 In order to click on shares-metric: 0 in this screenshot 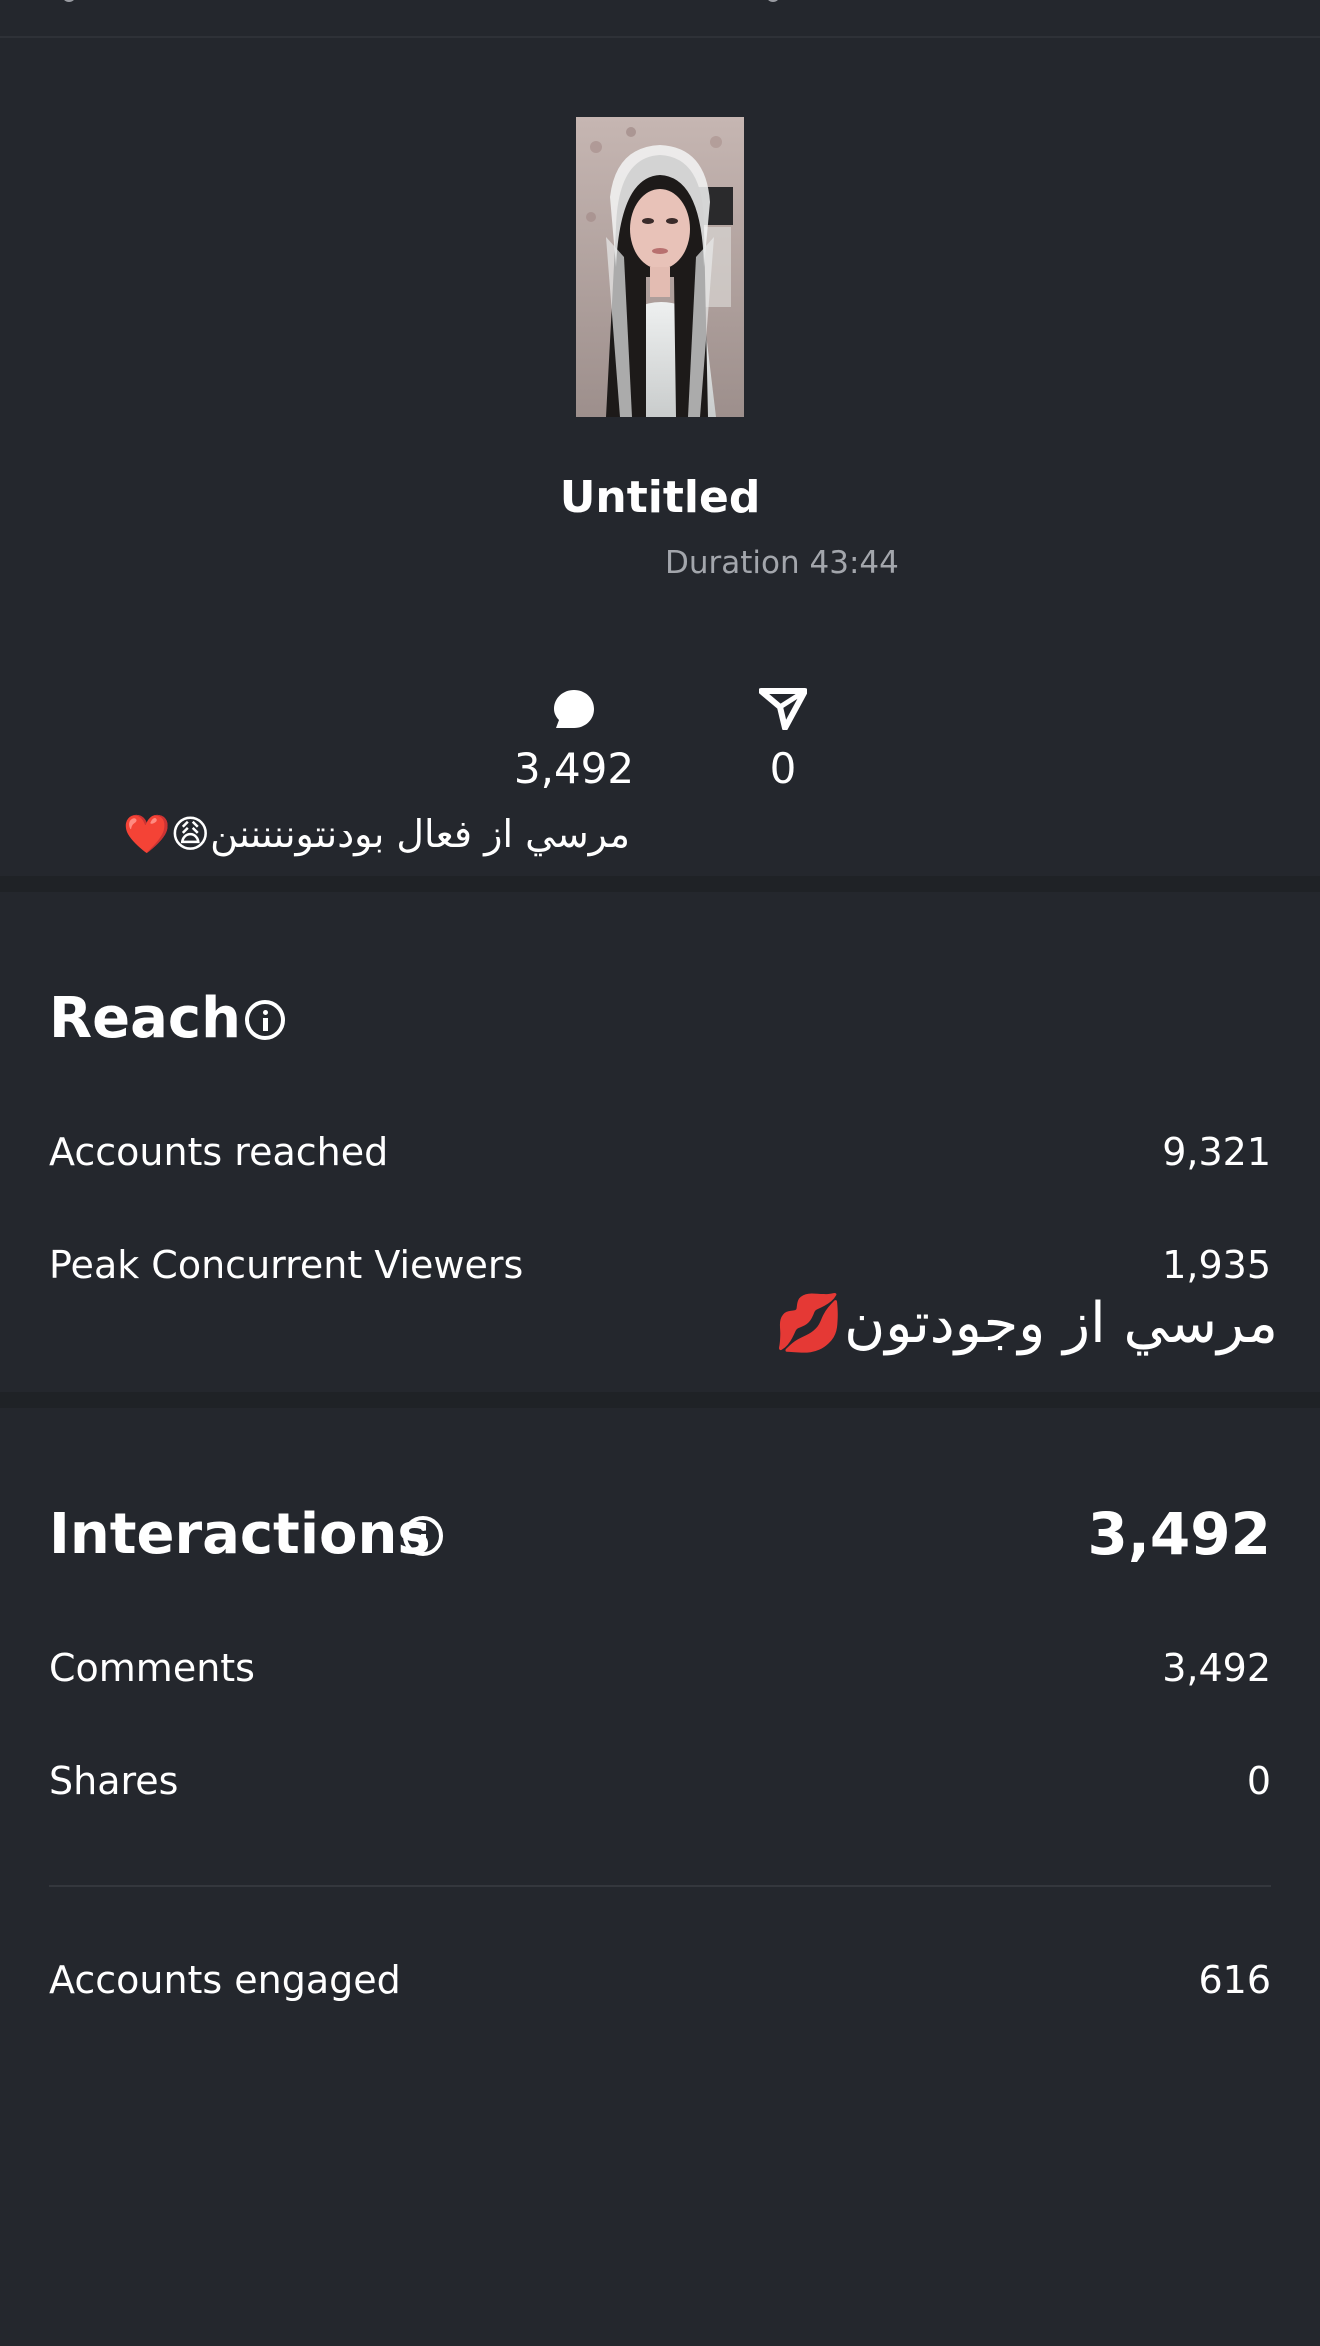, I will do `click(783, 740)`.